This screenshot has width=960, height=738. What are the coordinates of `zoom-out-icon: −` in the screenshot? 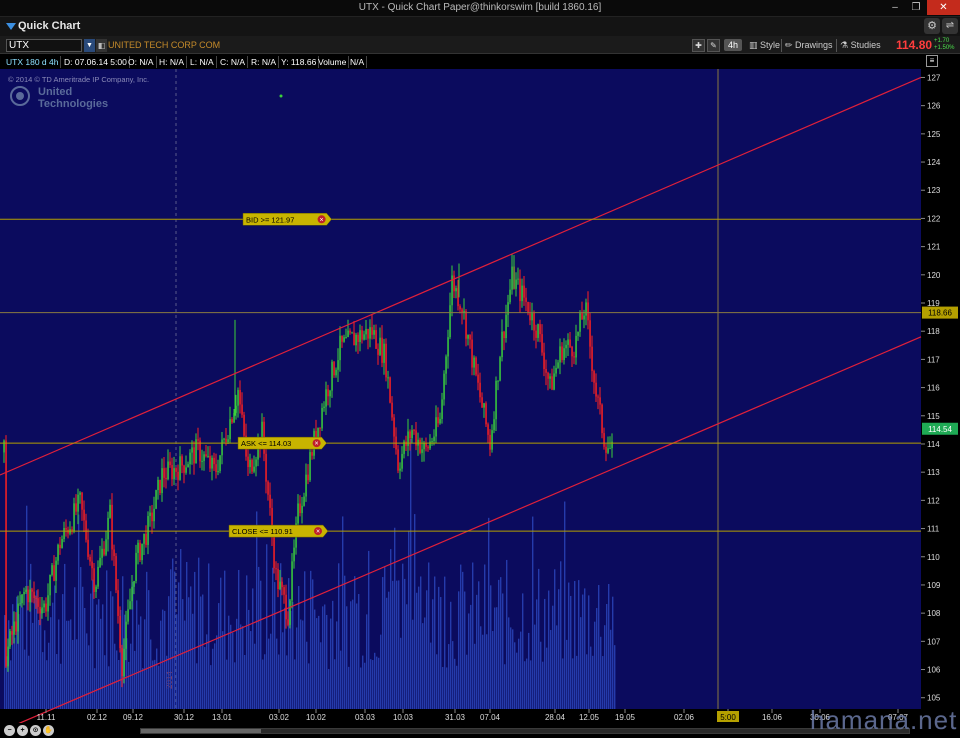 It's located at (9, 730).